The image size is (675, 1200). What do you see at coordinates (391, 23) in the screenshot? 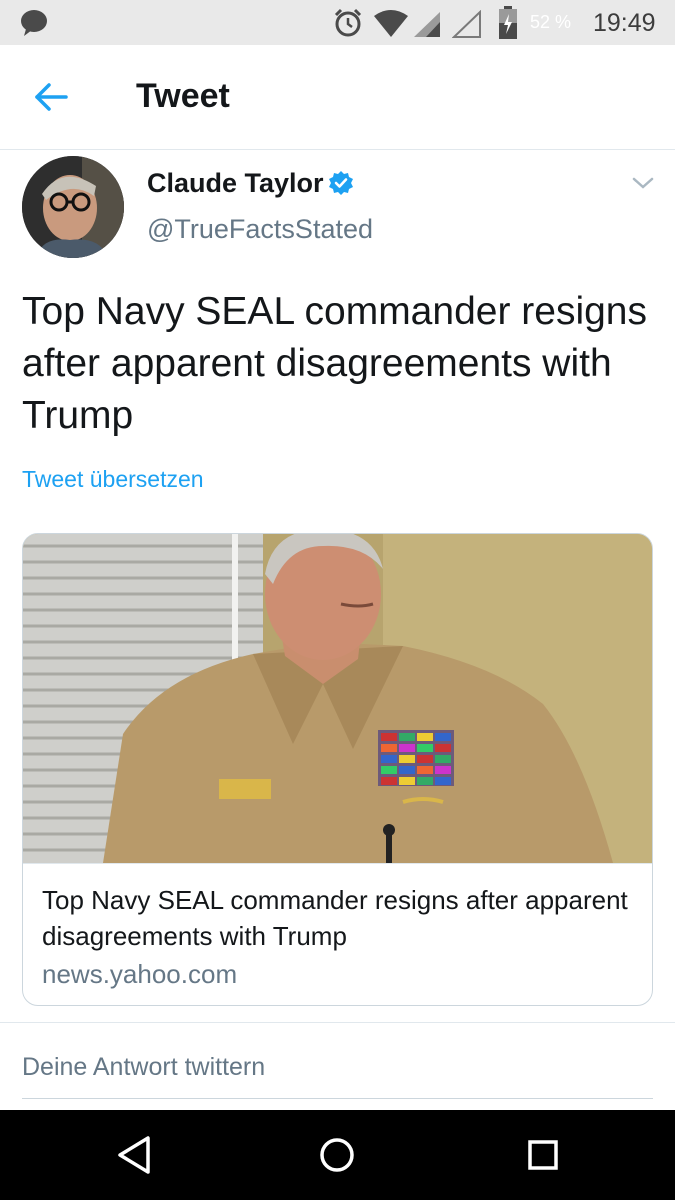
I see `wifi-icon` at bounding box center [391, 23].